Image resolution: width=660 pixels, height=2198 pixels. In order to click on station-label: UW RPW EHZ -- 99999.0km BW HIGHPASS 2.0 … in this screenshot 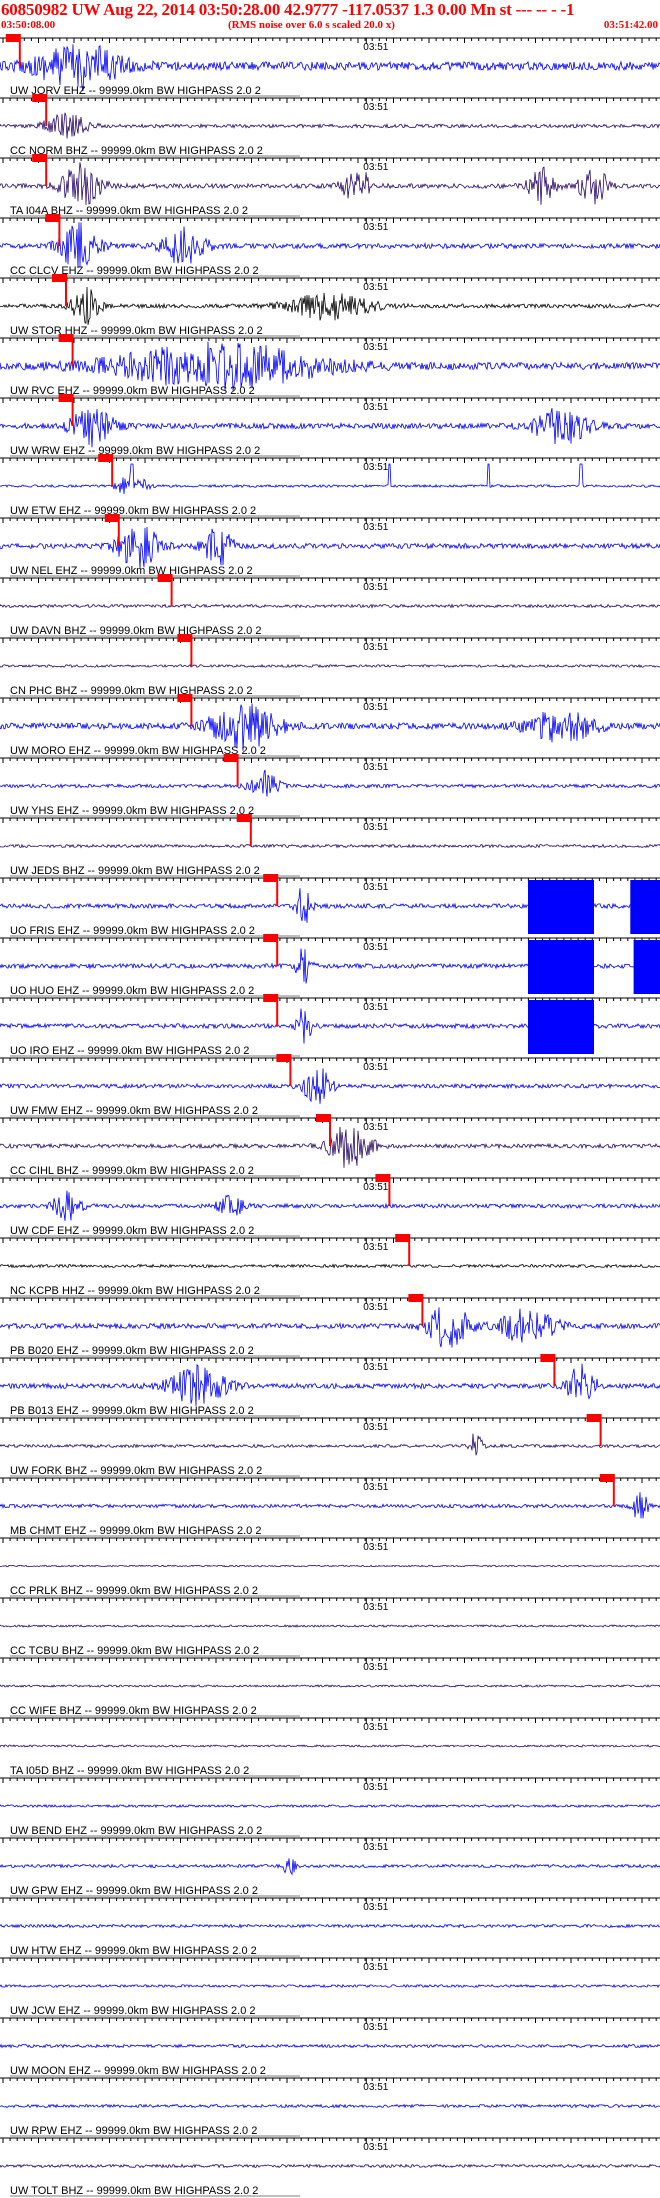, I will do `click(133, 2131)`.